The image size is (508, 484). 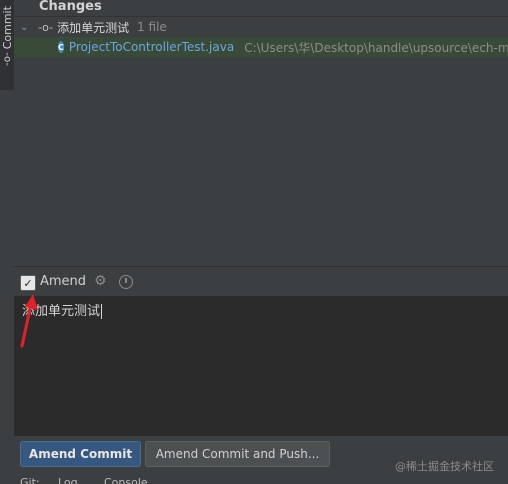 I want to click on commit-icon: -o-, so click(x=7, y=59).